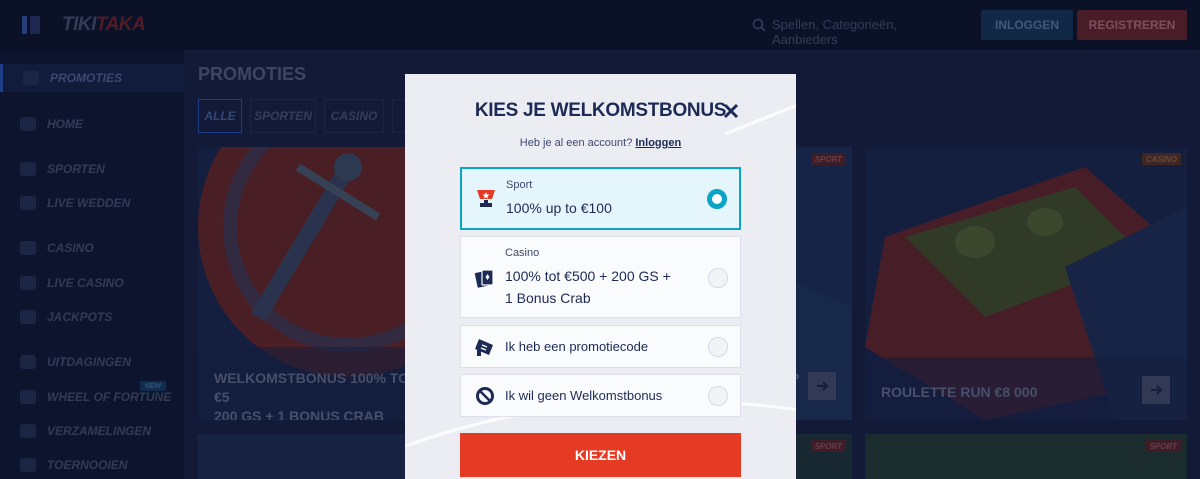 The width and height of the screenshot is (1200, 479). I want to click on no-entry-icon, so click(485, 396).